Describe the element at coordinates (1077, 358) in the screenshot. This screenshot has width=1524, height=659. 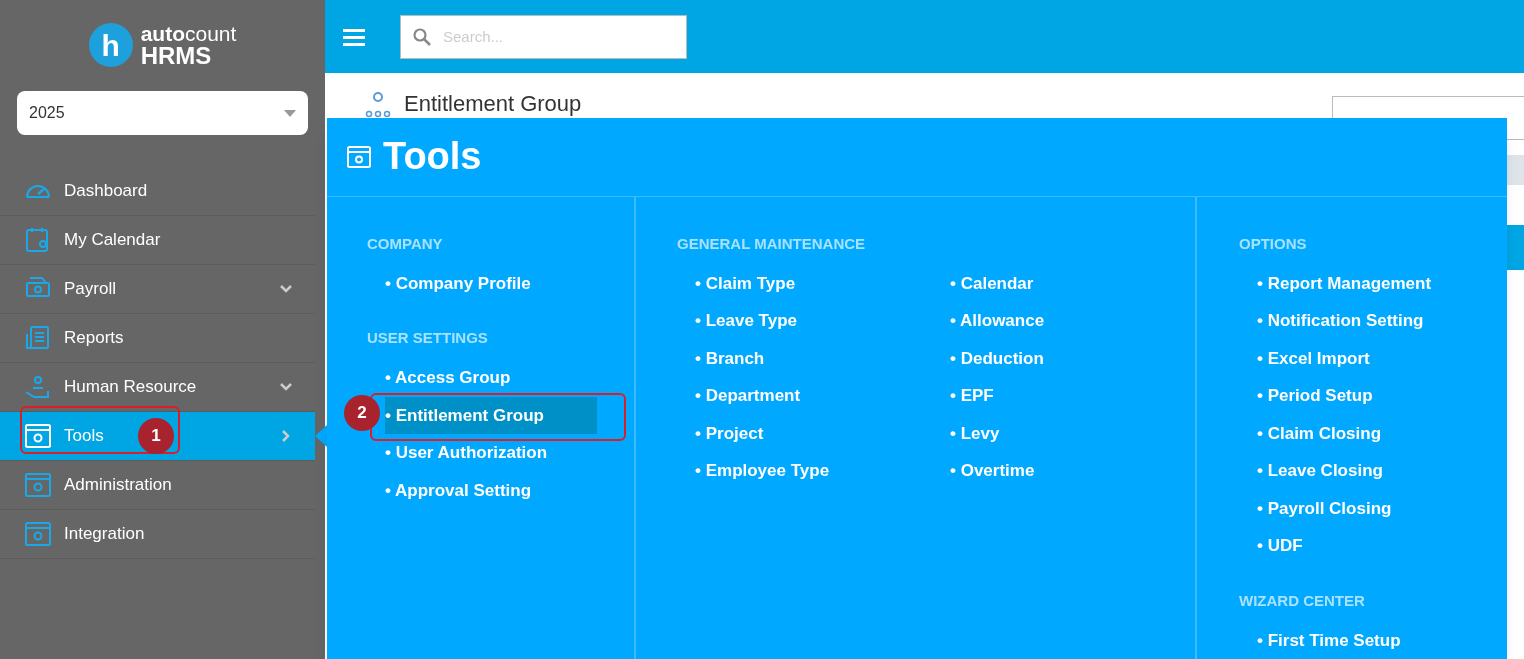
I see `menu-link: • Deduction` at that location.